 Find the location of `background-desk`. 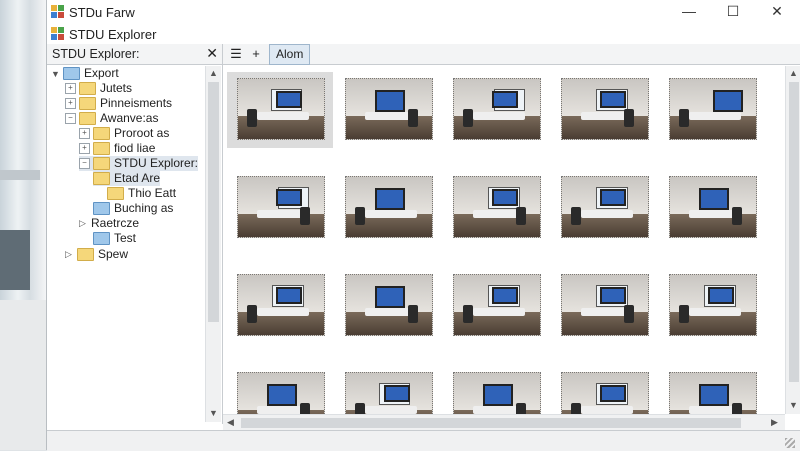

background-desk is located at coordinates (24, 375).